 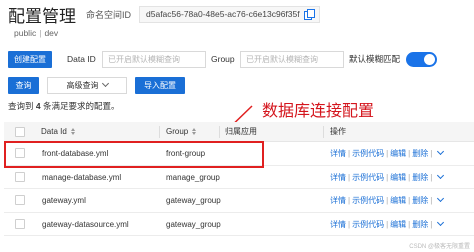 I want to click on namespace-id-box: d5afac56-78a0-48e5-ac76-c6e13c96f35f, so click(x=229, y=14).